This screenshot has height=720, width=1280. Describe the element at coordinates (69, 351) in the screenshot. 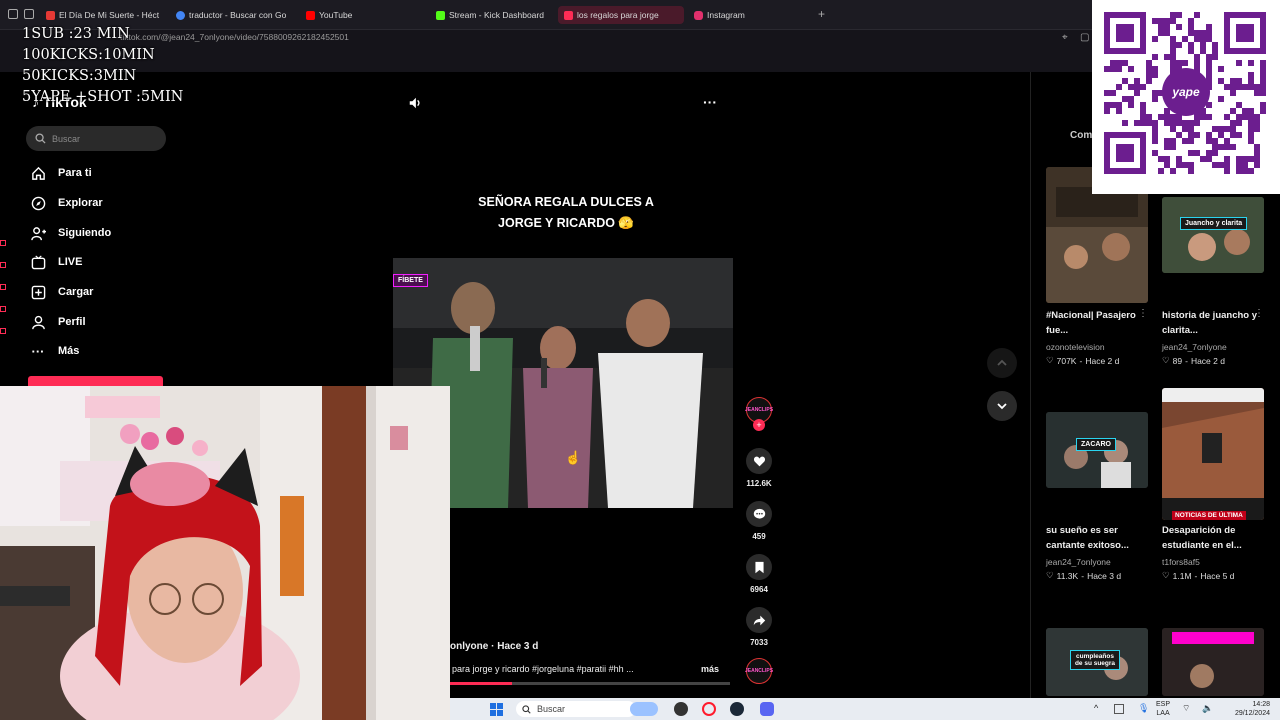

I see `nav-label: Más` at that location.